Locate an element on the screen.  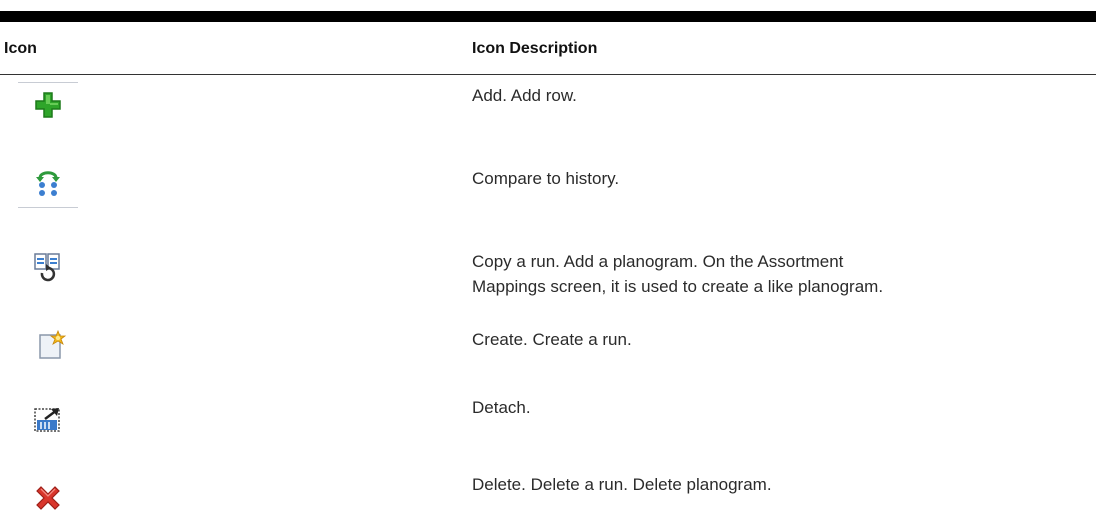
delete-icon is located at coordinates (48, 498).